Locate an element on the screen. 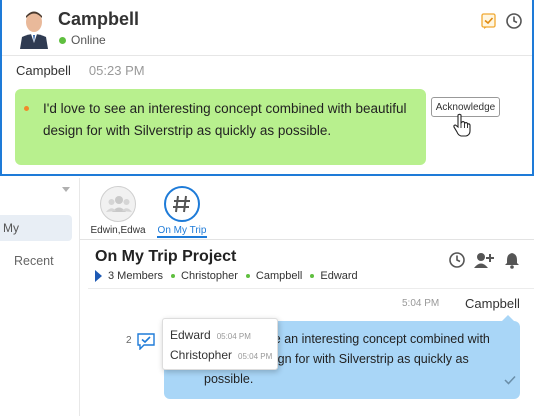 This screenshot has height=416, width=534. presence-status: Online is located at coordinates (82, 40).